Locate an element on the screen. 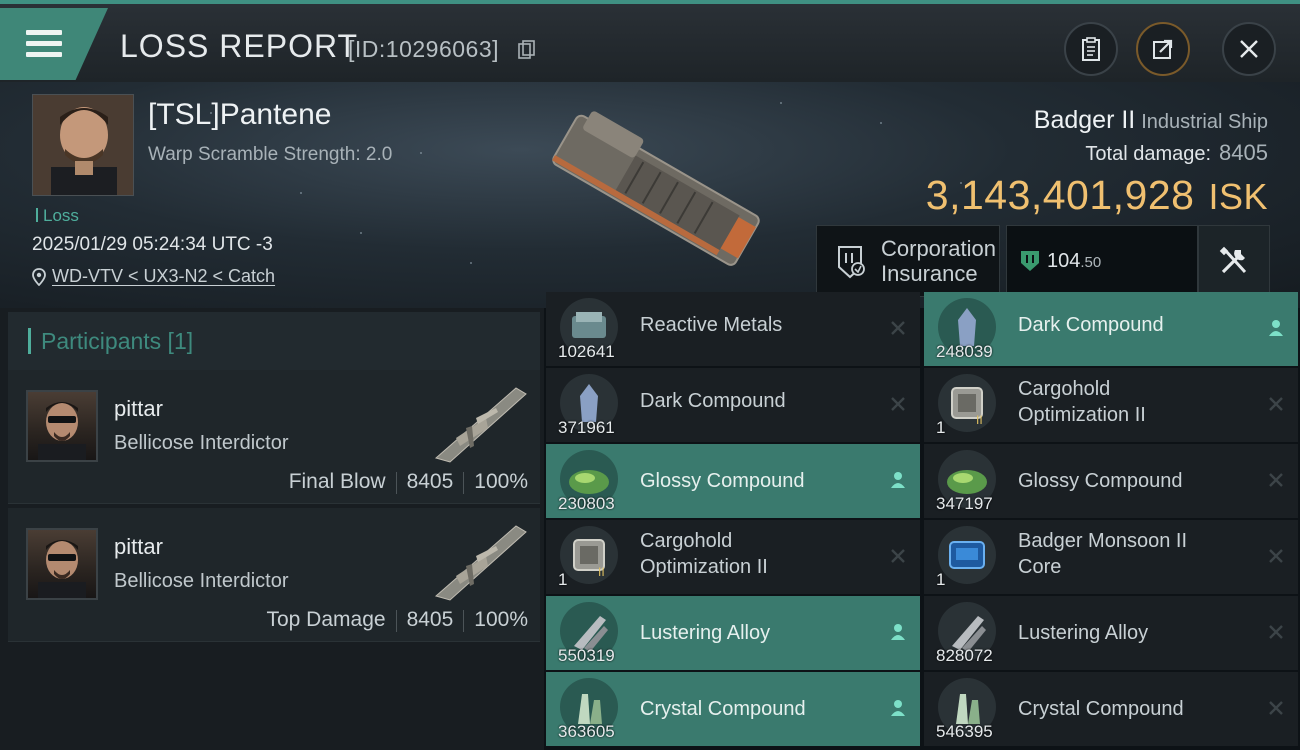 The width and height of the screenshot is (1300, 750). header-bar: LOSS REPORT [ID:10296063] is located at coordinates (650, 41).